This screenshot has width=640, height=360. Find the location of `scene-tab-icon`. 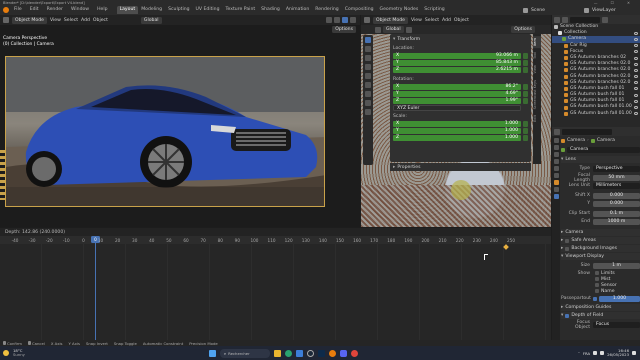

scene-tab-icon is located at coordinates (556, 168).